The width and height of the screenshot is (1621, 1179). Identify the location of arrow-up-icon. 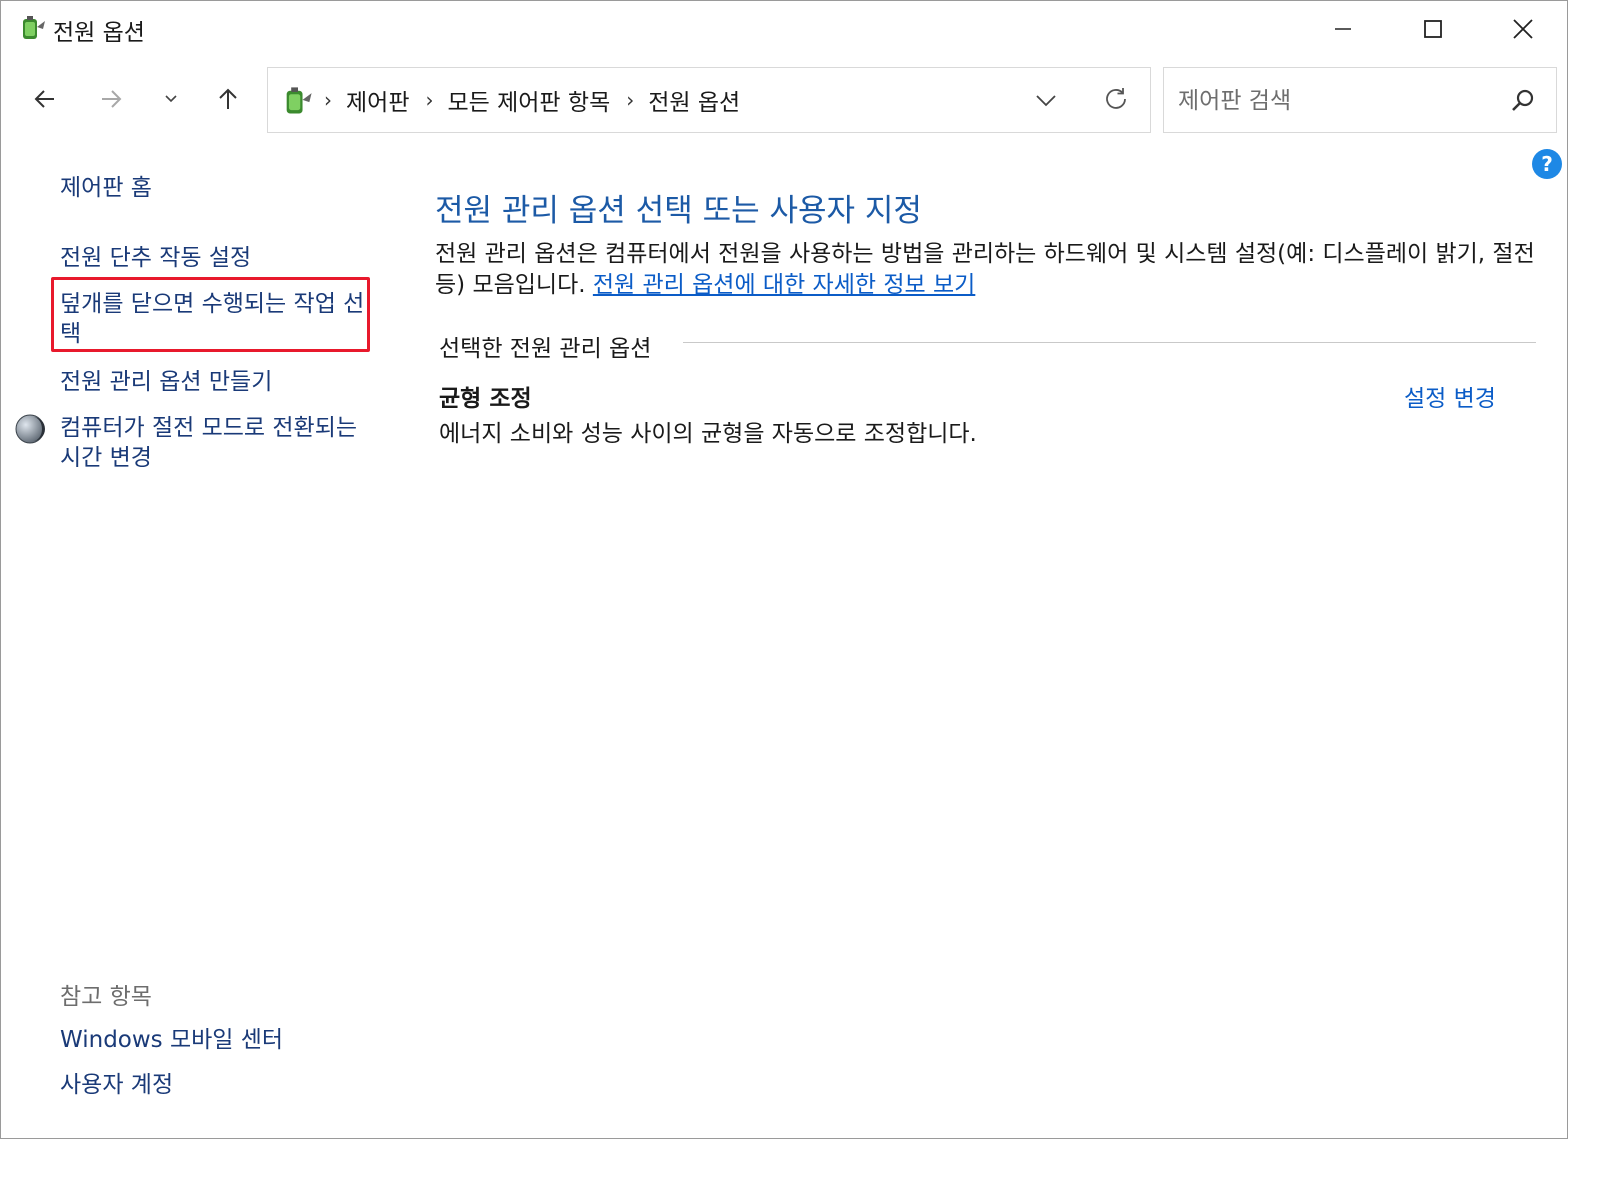
(228, 101).